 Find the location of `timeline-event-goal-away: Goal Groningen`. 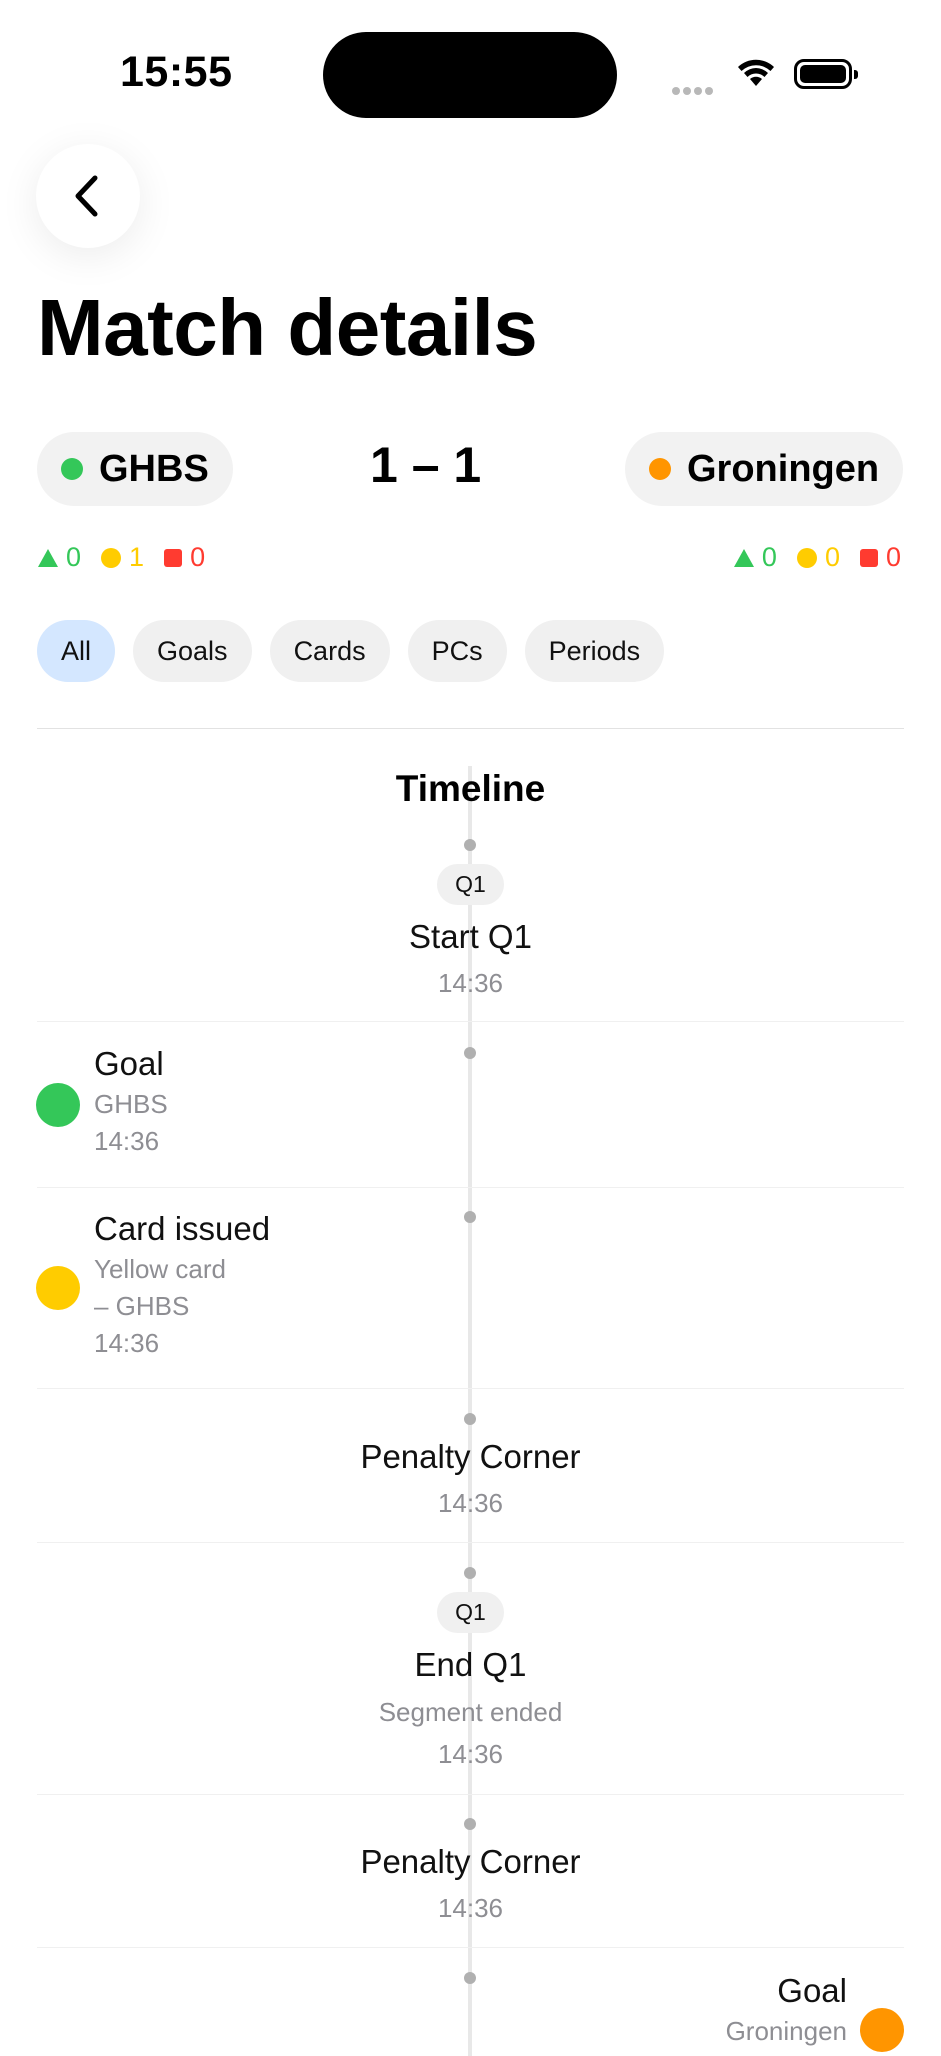

timeline-event-goal-away: Goal Groningen is located at coordinates (786, 2009).